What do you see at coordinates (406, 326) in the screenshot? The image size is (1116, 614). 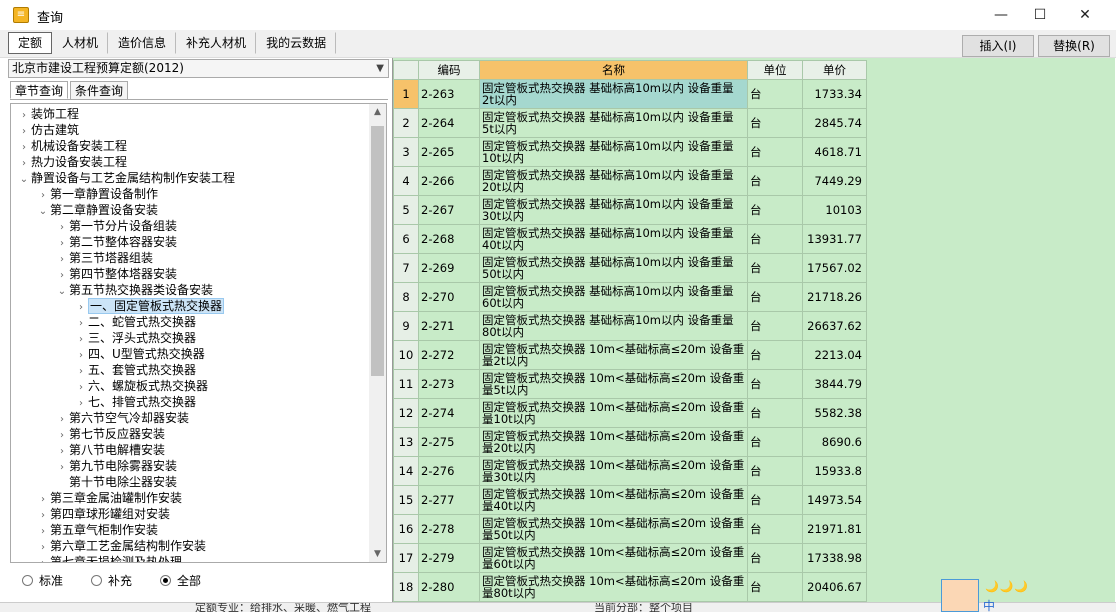 I see `row-index: 9` at bounding box center [406, 326].